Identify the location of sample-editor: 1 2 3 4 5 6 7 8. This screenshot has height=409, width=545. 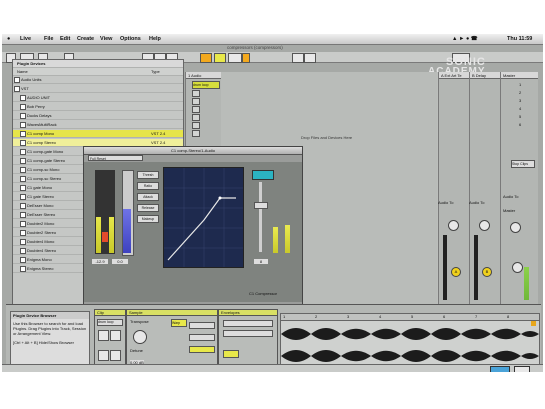
(410, 341).